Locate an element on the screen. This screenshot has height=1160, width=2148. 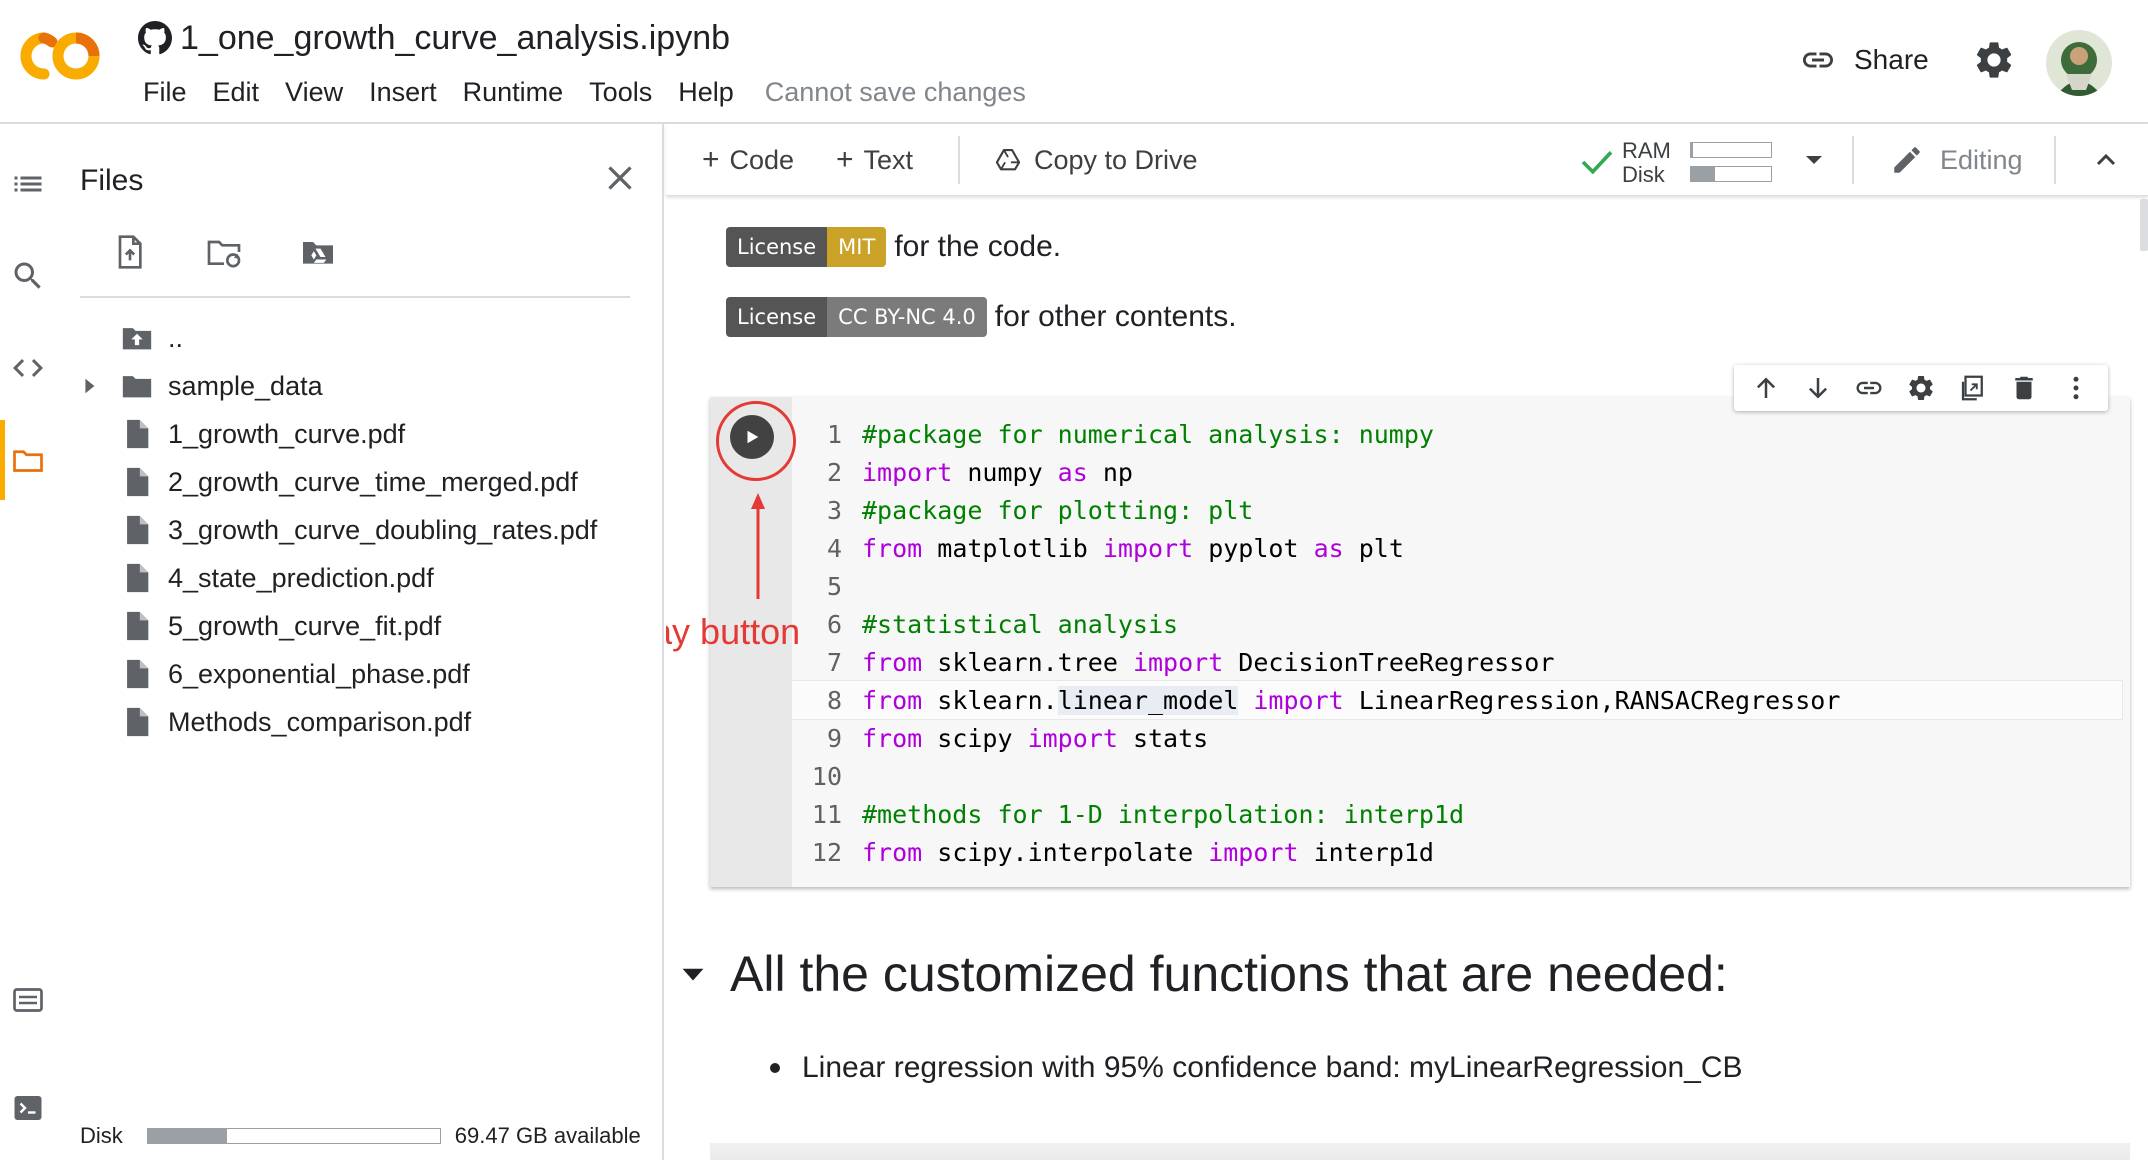
file-tree-item: 6_exponential_phase.pdf is located at coordinates (356, 674).